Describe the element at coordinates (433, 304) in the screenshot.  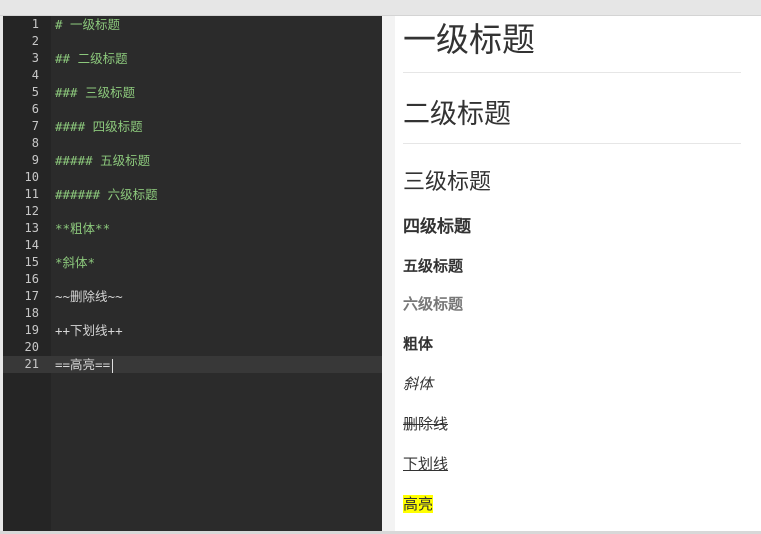
I see `preview-h6: 六级标题` at that location.